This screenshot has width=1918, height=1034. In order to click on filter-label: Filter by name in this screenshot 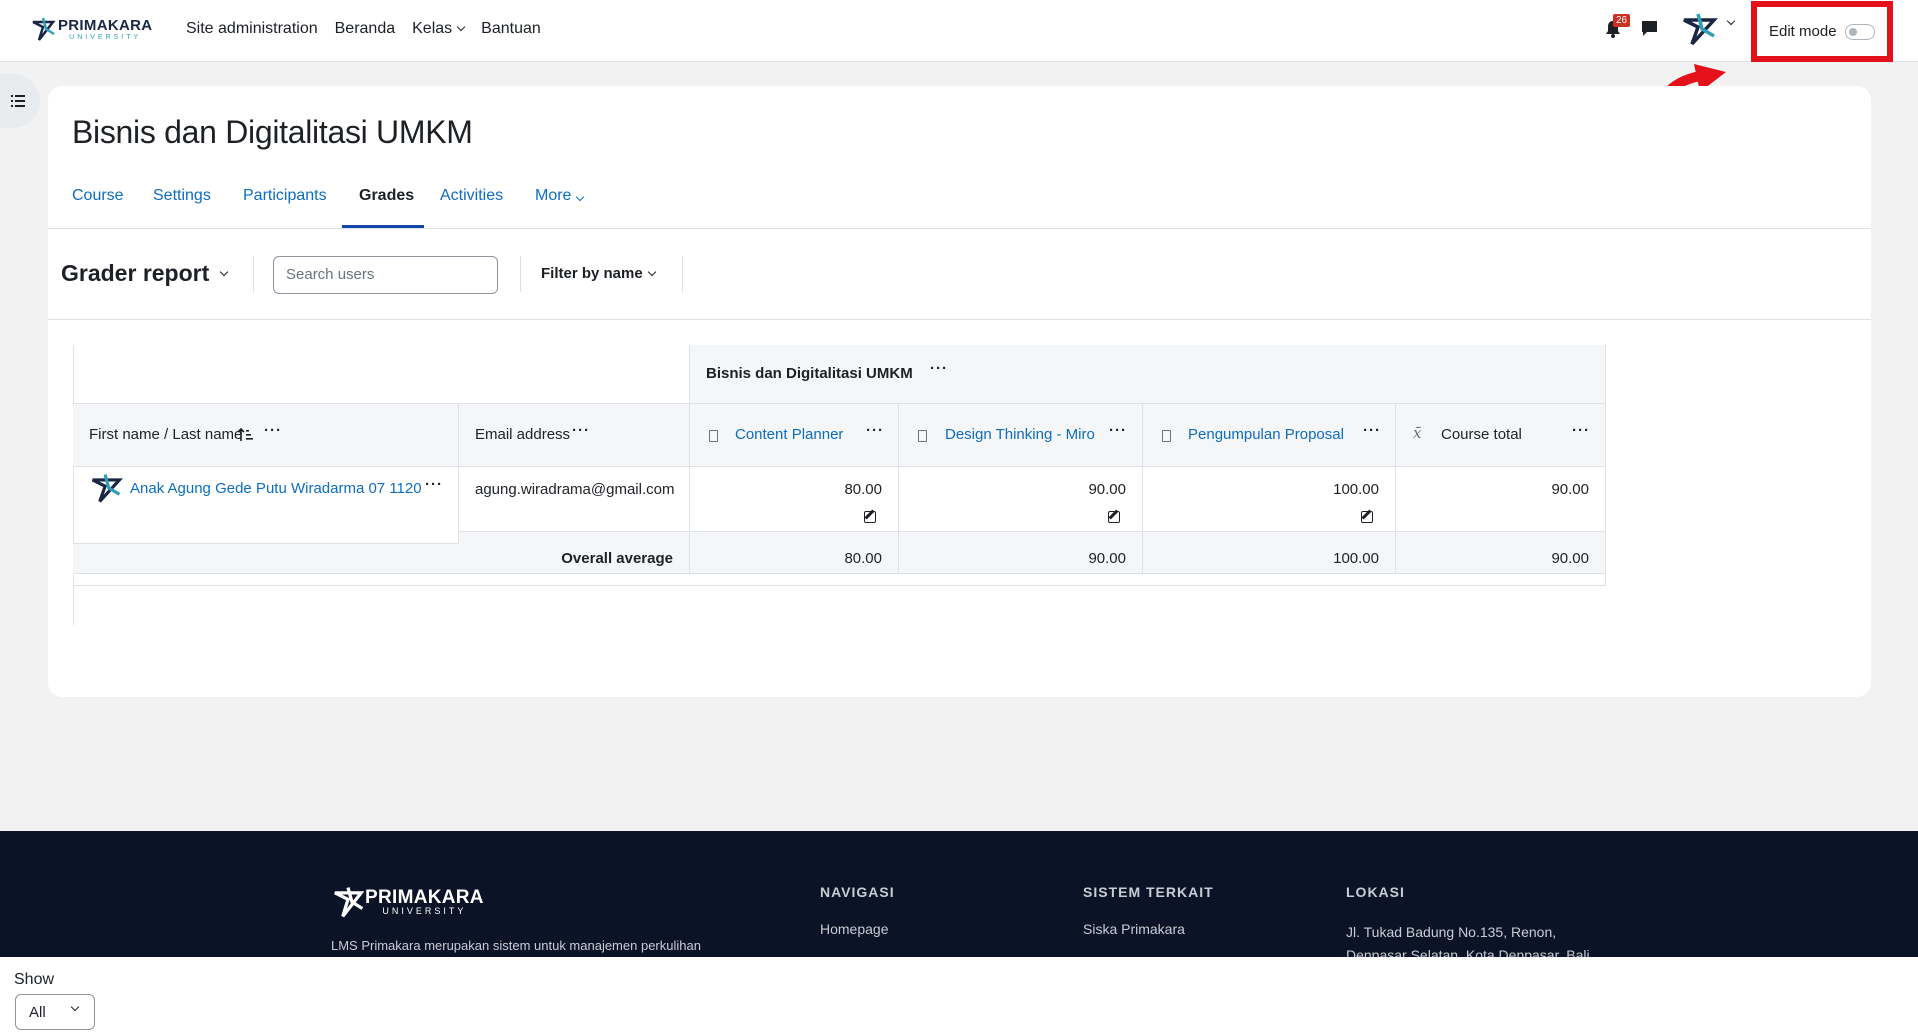, I will do `click(592, 273)`.